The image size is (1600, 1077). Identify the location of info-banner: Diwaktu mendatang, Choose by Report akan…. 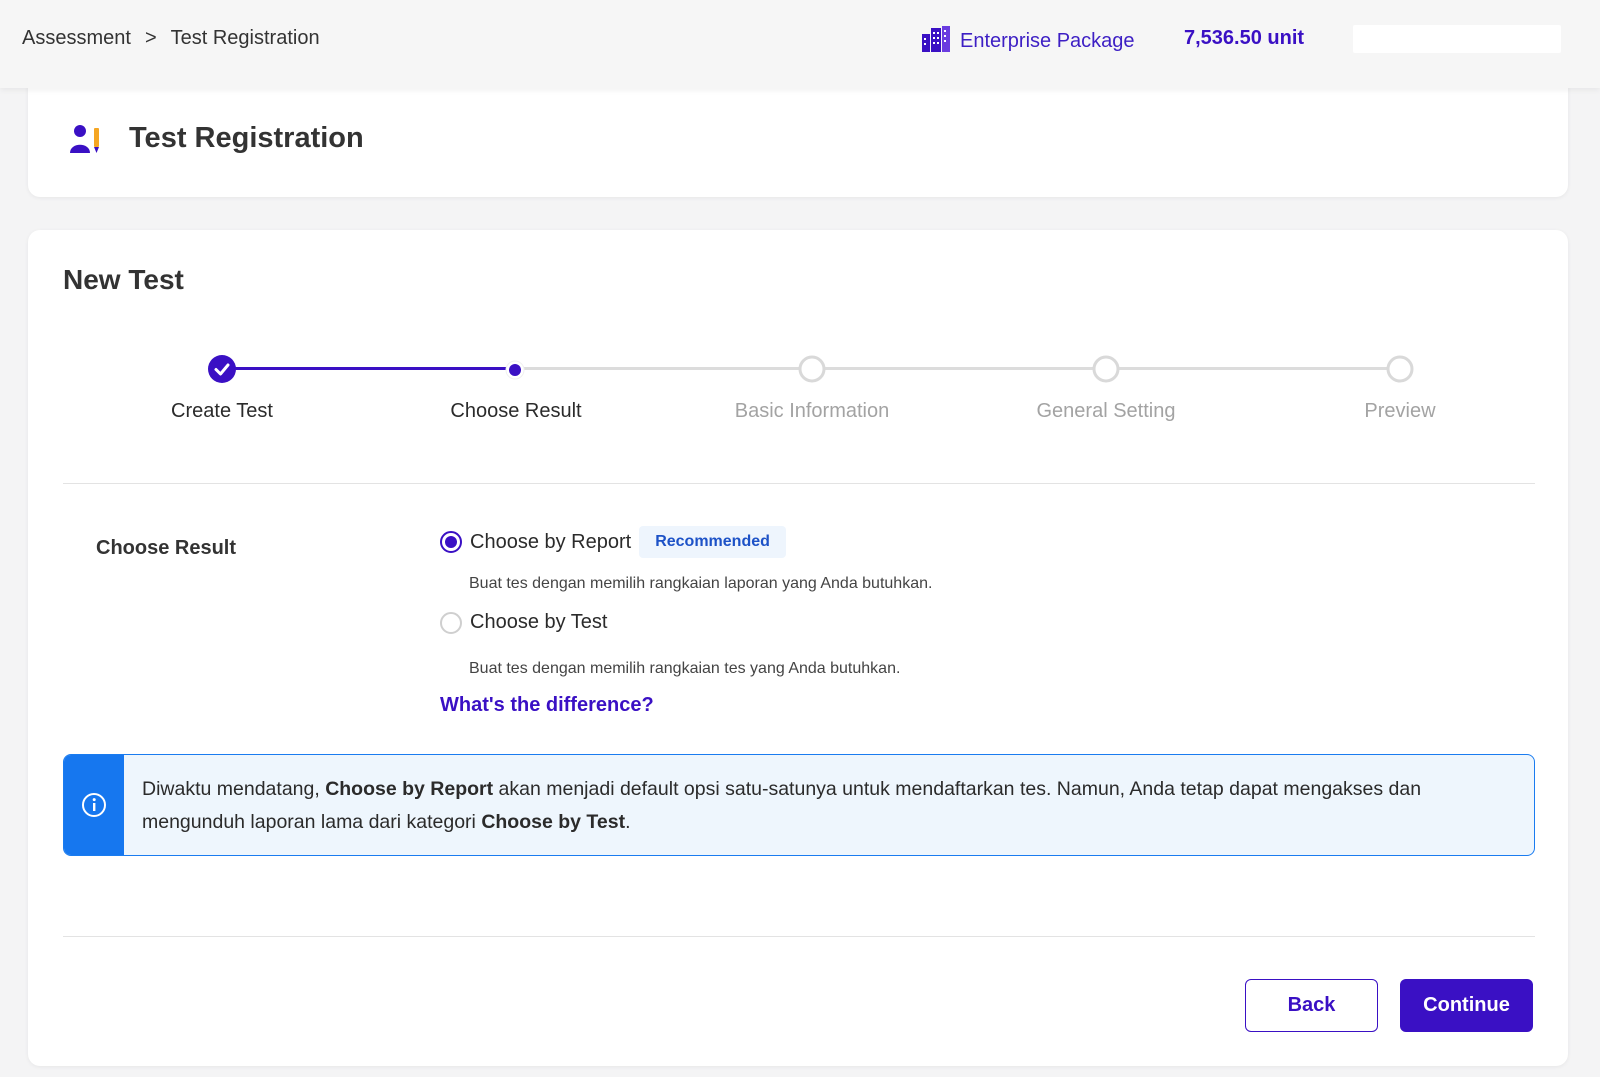
(799, 805).